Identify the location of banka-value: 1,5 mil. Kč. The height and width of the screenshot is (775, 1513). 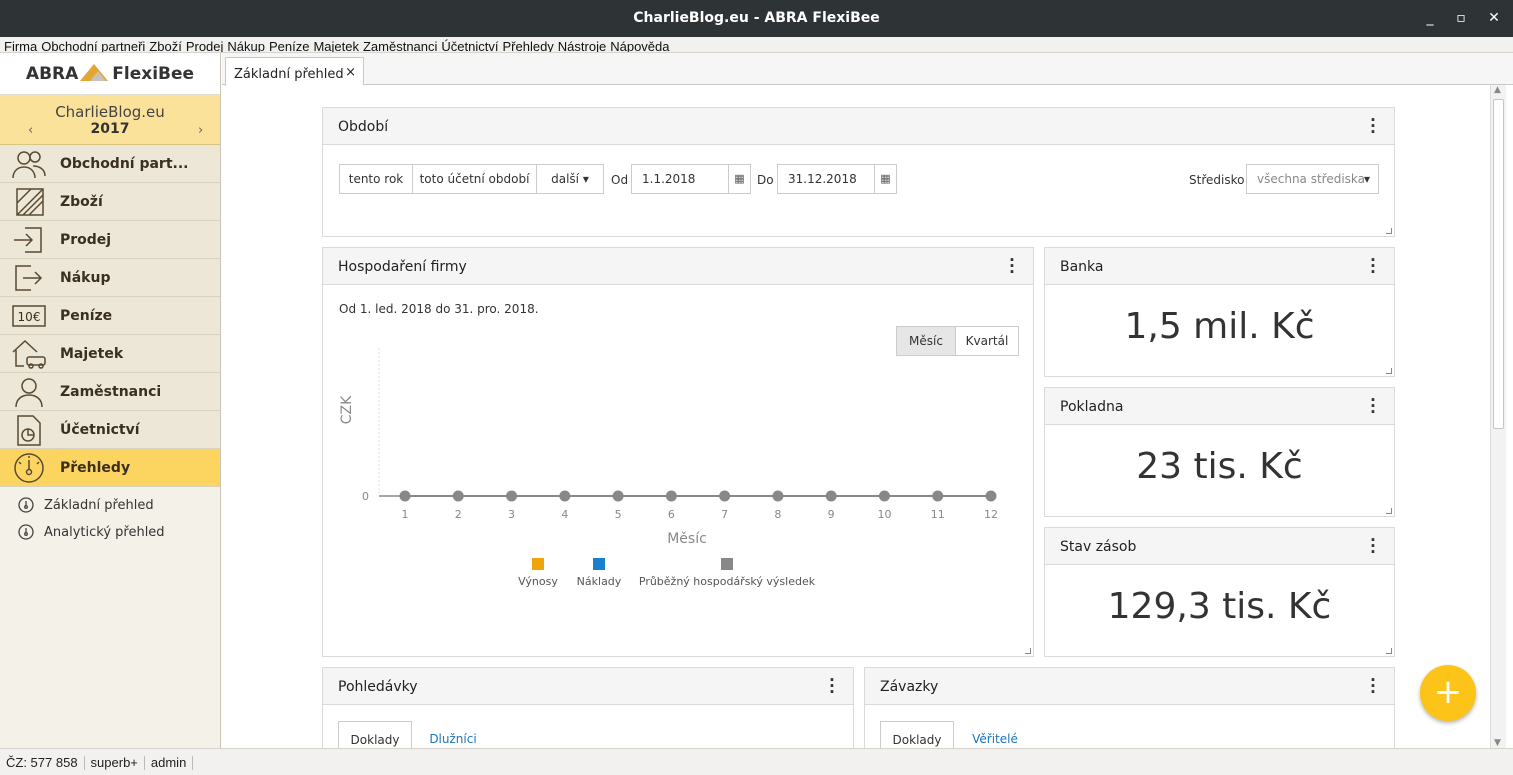
(1219, 326).